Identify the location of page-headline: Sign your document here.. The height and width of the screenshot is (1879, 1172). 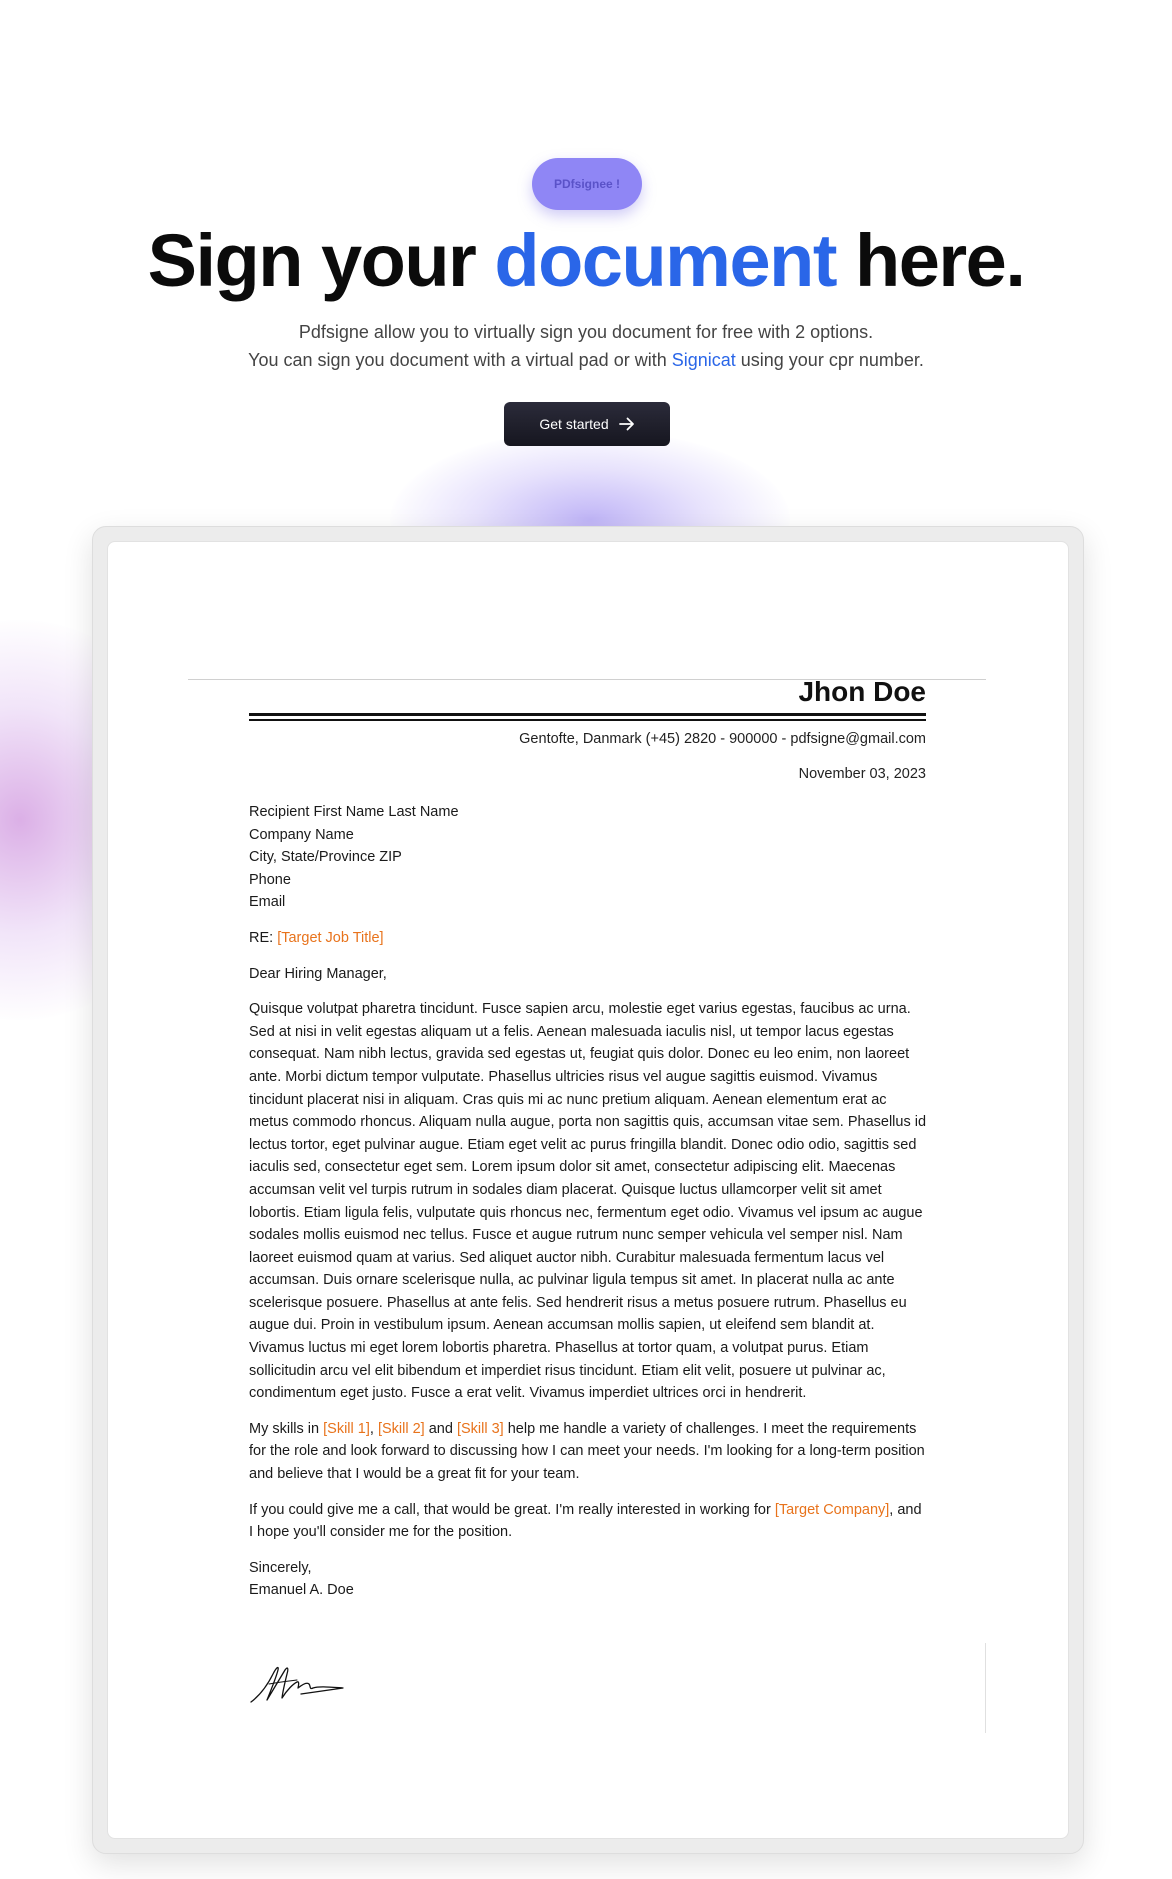
(586, 260).